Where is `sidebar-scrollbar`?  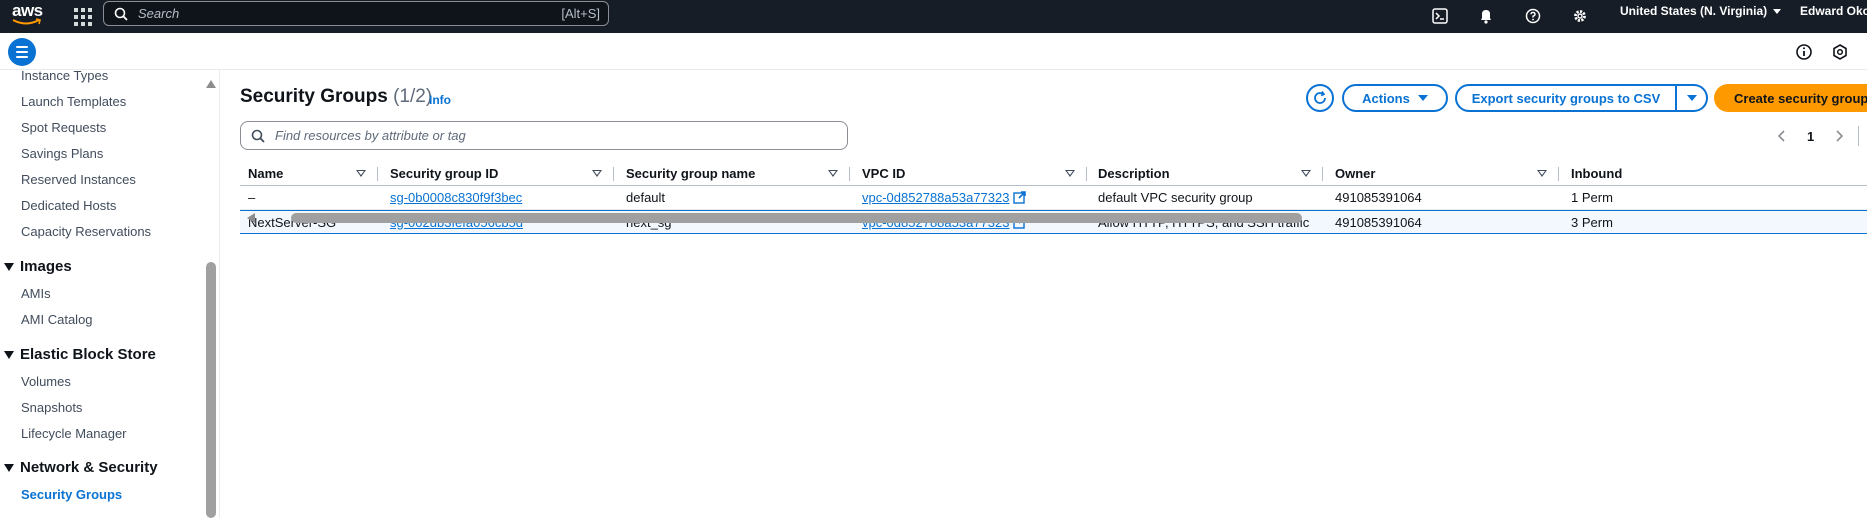 sidebar-scrollbar is located at coordinates (211, 299).